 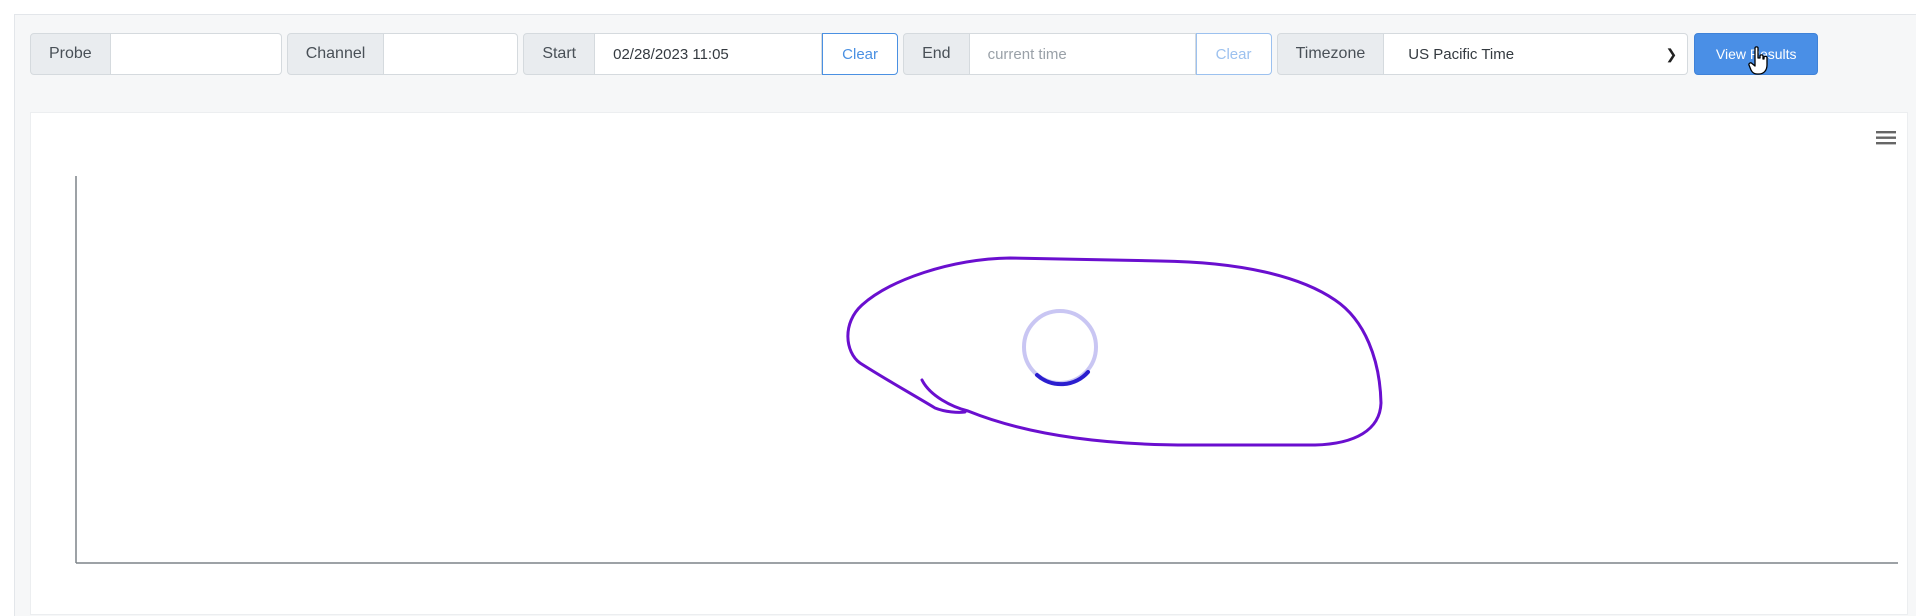 I want to click on channel-input, so click(x=451, y=54).